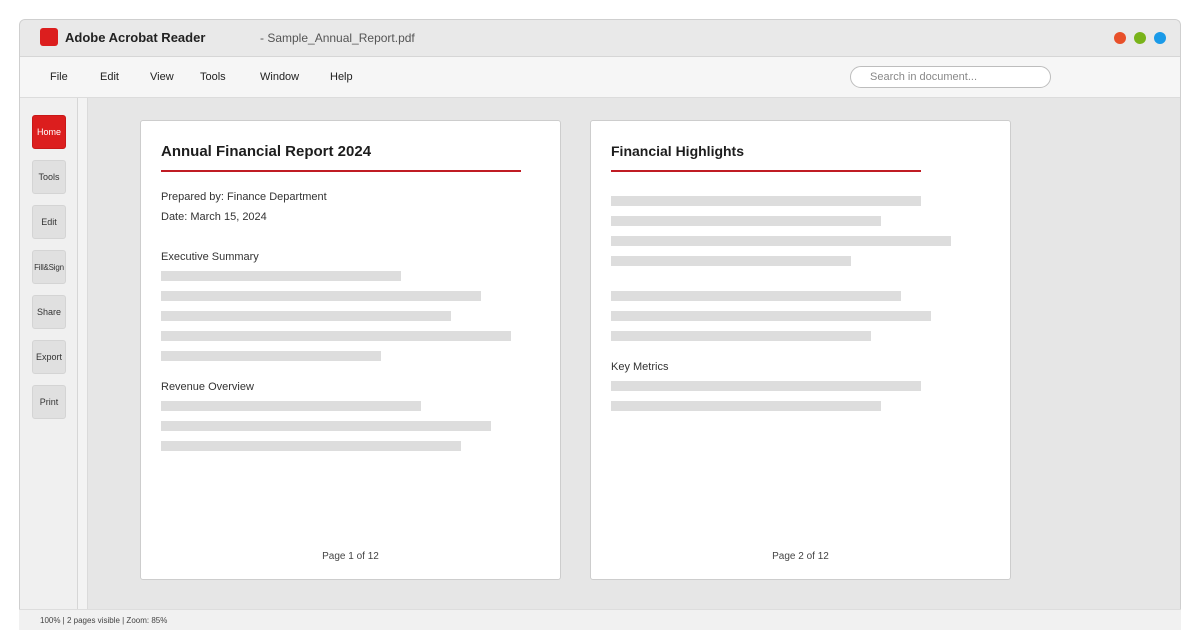  What do you see at coordinates (800, 556) in the screenshot?
I see `page-number: Page 2 of 12` at bounding box center [800, 556].